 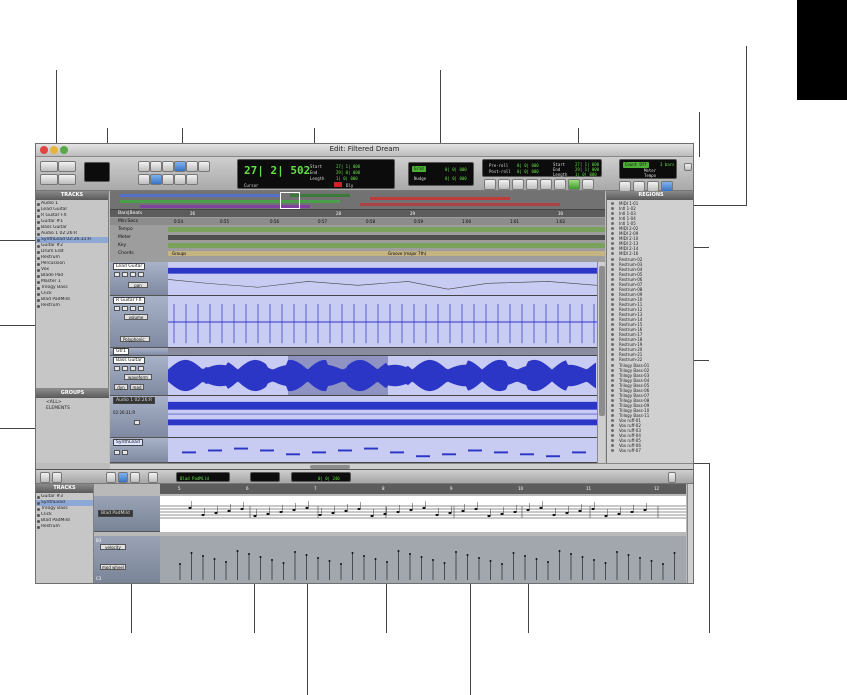 What do you see at coordinates (72, 409) in the screenshot?
I see `group-item: ELEMENTS` at bounding box center [72, 409].